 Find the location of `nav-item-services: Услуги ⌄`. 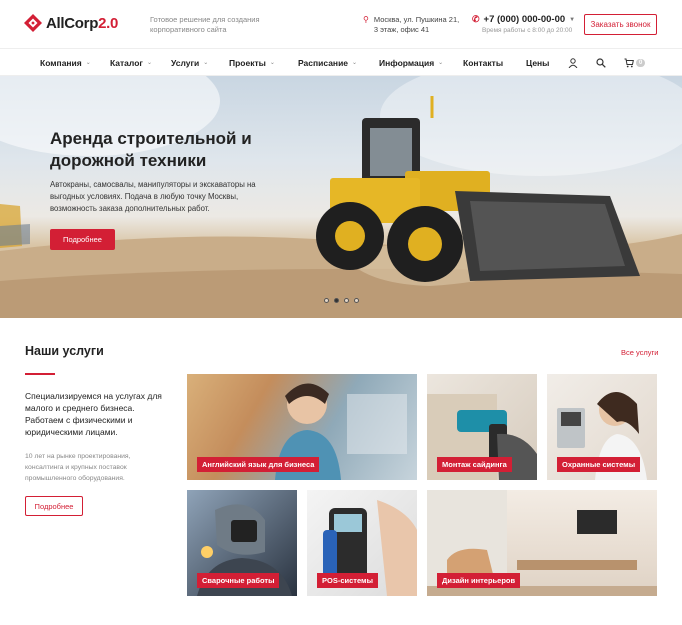

nav-item-services: Услуги ⌄ is located at coordinates (189, 62).